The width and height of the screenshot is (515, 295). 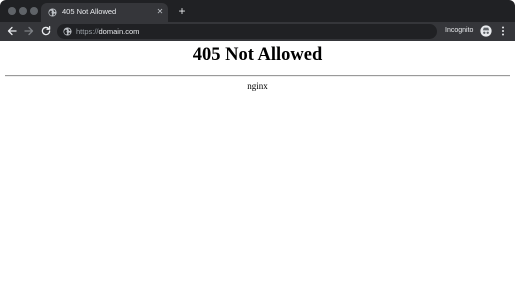 I want to click on tab-close-icon: ✕, so click(x=160, y=12).